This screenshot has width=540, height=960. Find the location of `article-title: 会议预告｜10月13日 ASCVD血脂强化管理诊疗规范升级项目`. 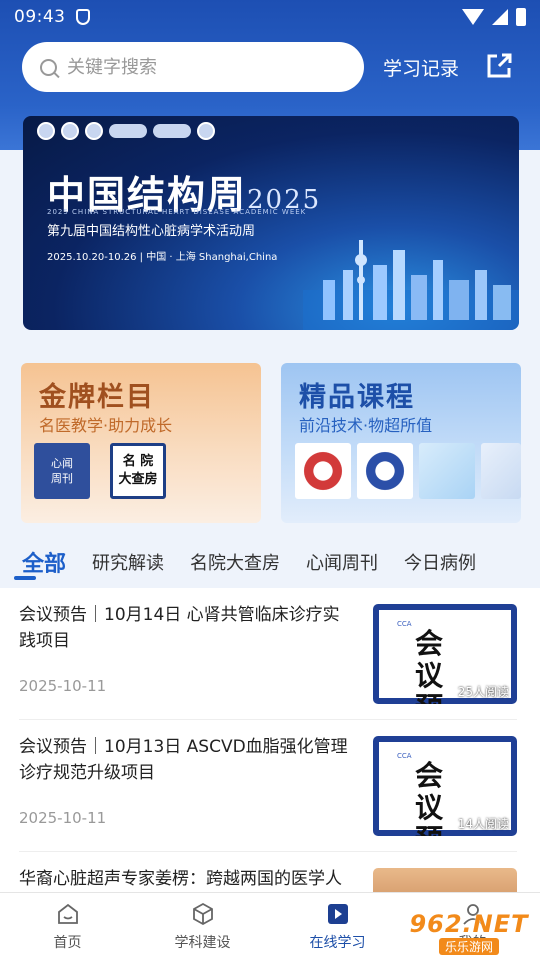

article-title: 会议预告｜10月13日 ASCVD血脂强化管理诊疗规范升级项目 is located at coordinates (183, 760).